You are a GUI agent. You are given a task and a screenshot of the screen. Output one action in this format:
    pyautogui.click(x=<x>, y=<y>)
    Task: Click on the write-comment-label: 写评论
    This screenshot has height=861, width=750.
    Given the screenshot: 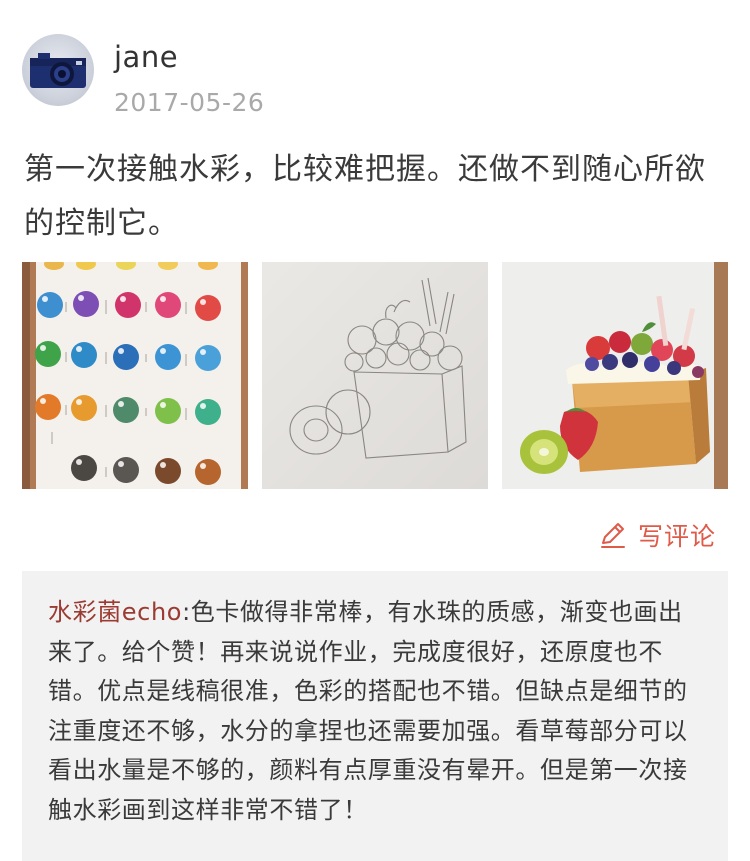 What is the action you would take?
    pyautogui.click(x=677, y=536)
    